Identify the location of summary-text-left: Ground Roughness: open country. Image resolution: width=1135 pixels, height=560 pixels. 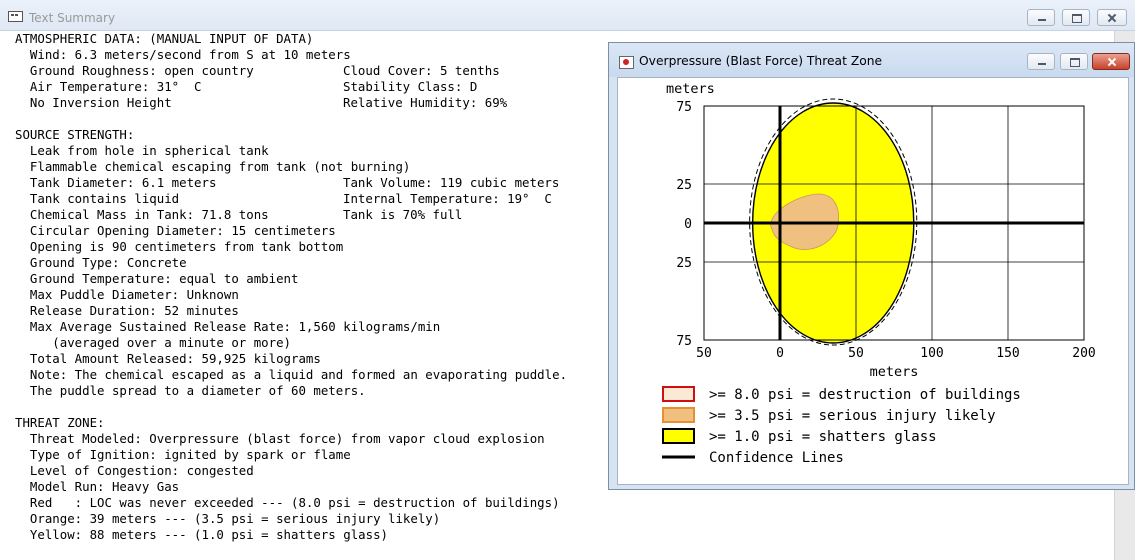
(134, 70).